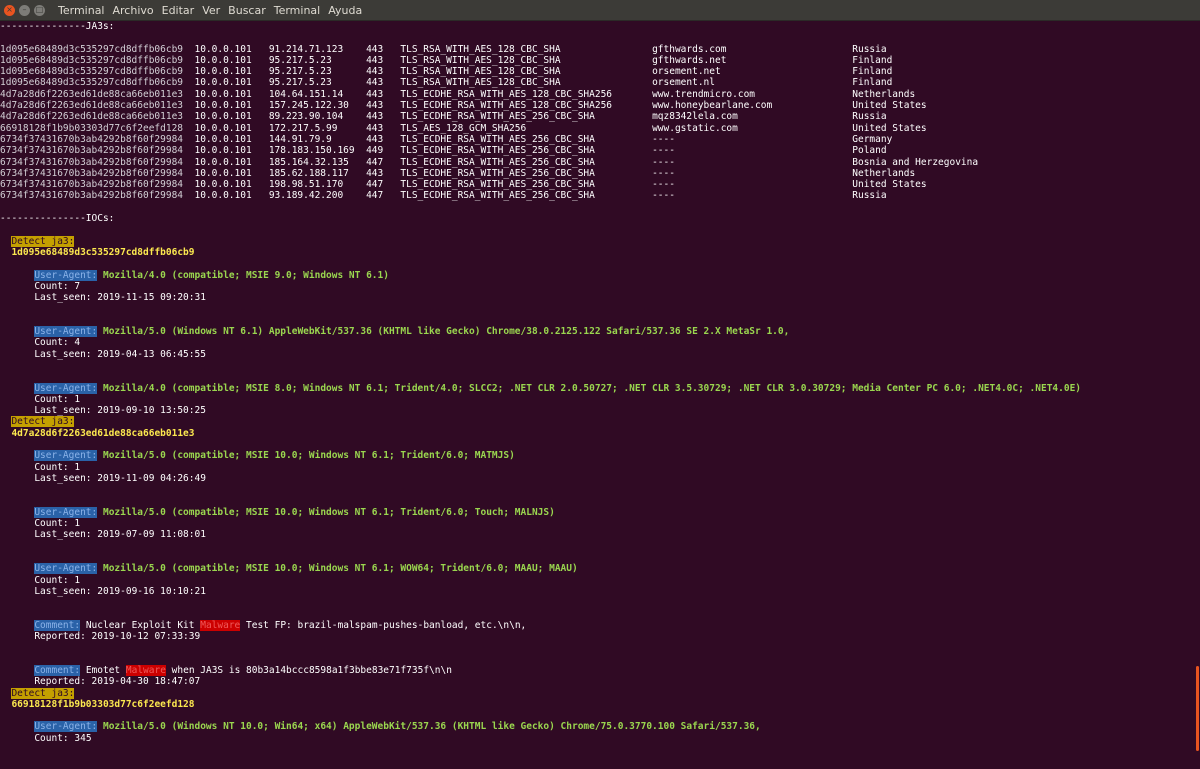 This screenshot has height=769, width=1200. I want to click on maximize-window-button: □, so click(39, 10).